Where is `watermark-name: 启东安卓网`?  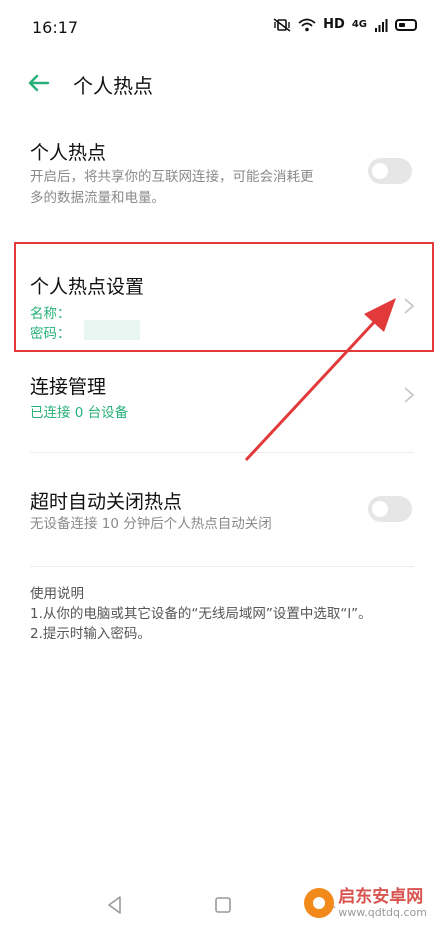
watermark-name: 启东安卓网 is located at coordinates (381, 897).